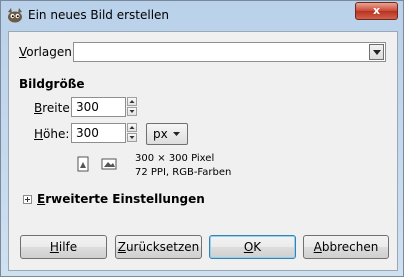 This screenshot has width=404, height=277. Describe the element at coordinates (83, 164) in the screenshot. I see `portrait-orientation-icon` at that location.